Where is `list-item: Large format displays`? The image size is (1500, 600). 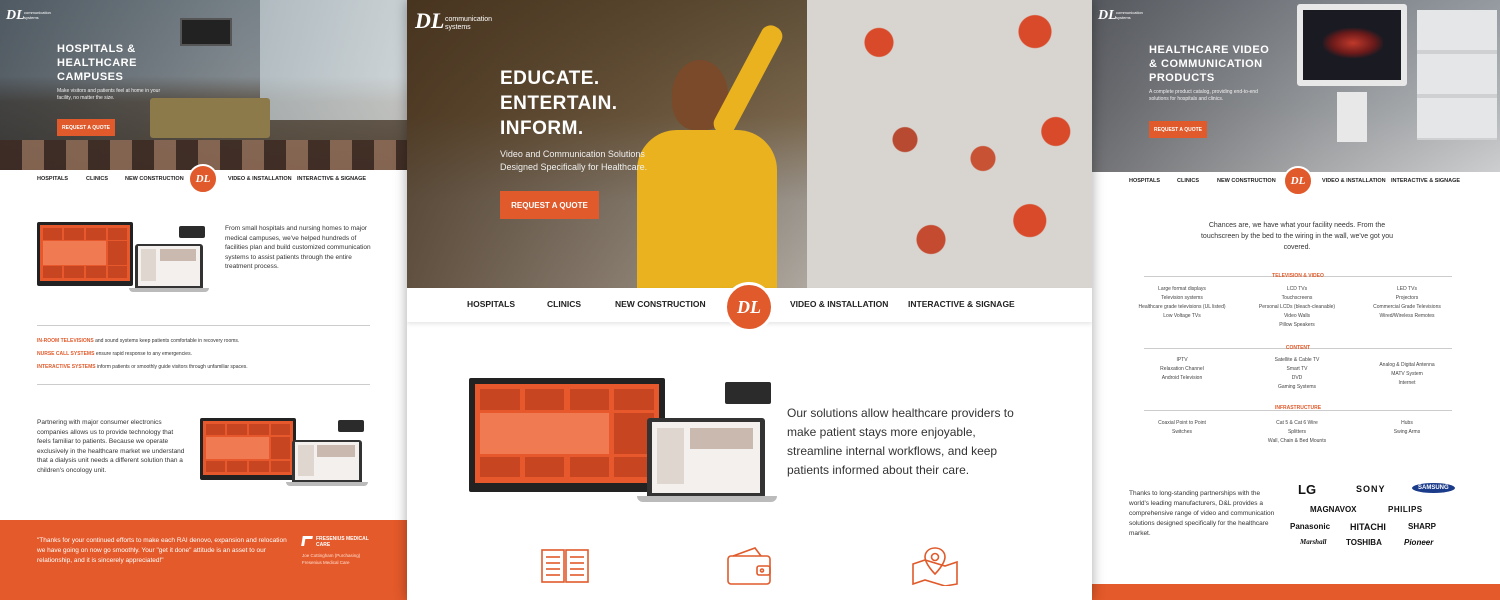
list-item: Large format displays is located at coordinates (1182, 289).